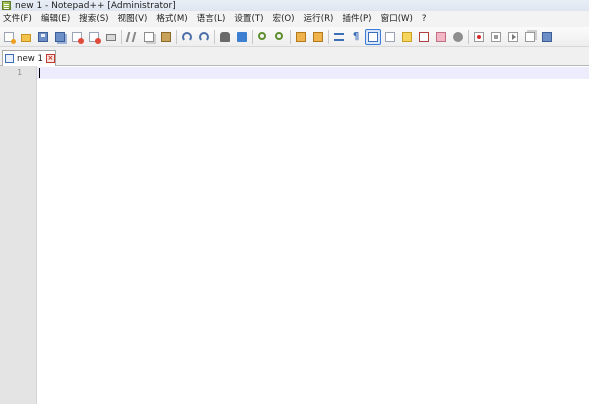 This screenshot has height=404, width=589. I want to click on cut-button, so click(132, 37).